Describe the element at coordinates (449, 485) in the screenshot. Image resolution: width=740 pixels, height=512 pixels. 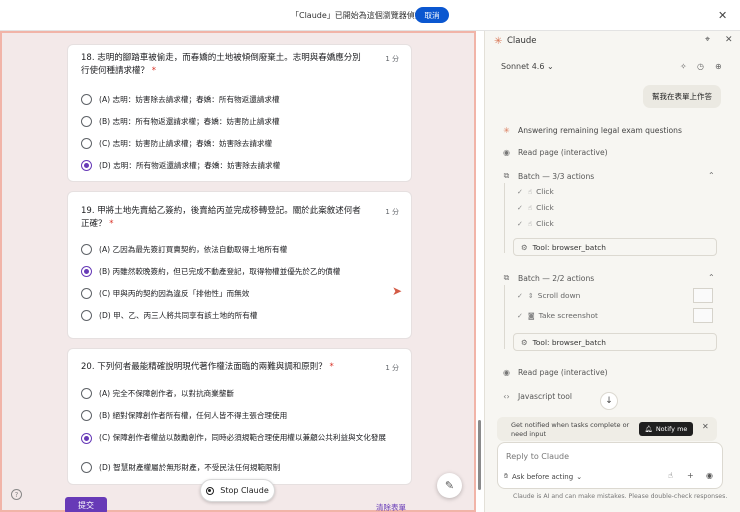
I see `edit-pencil-icon: ✎` at that location.